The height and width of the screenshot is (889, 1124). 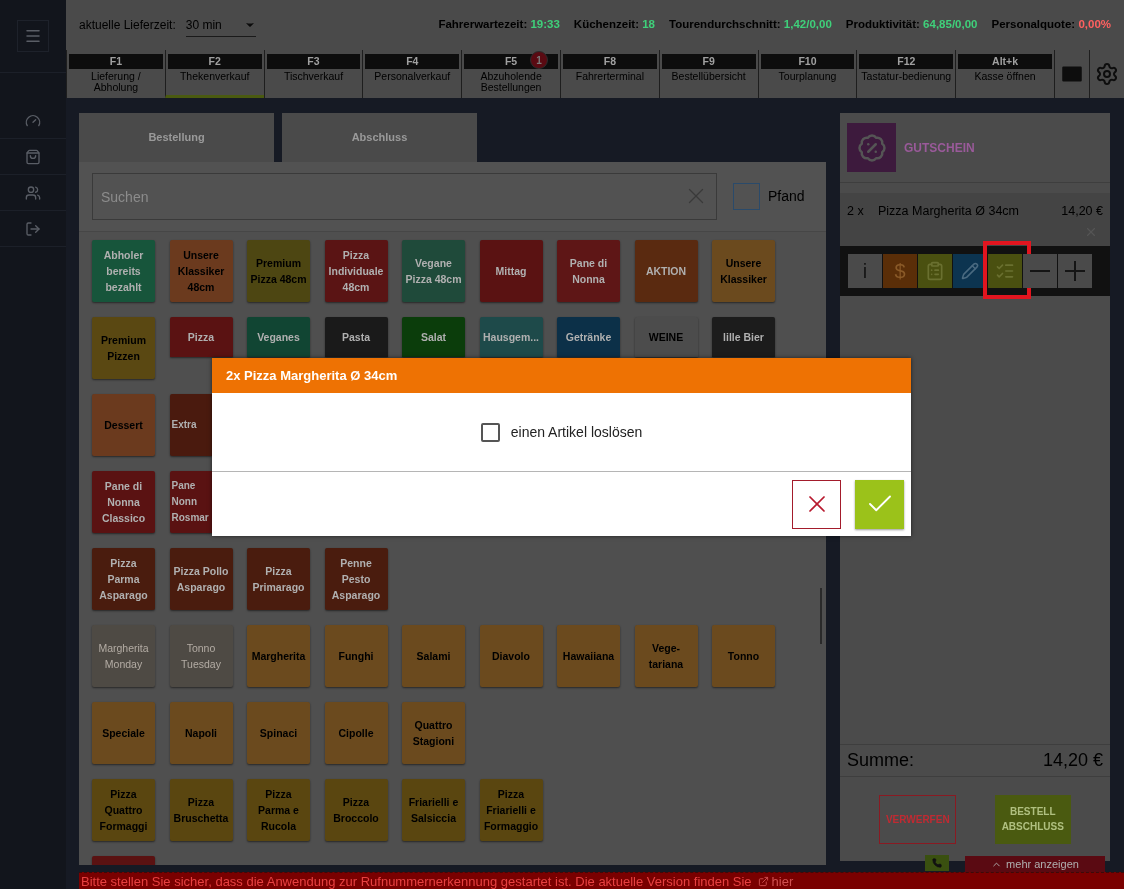 I want to click on delivery-time-label: aktuelle Lieferzeit:, so click(x=127, y=25).